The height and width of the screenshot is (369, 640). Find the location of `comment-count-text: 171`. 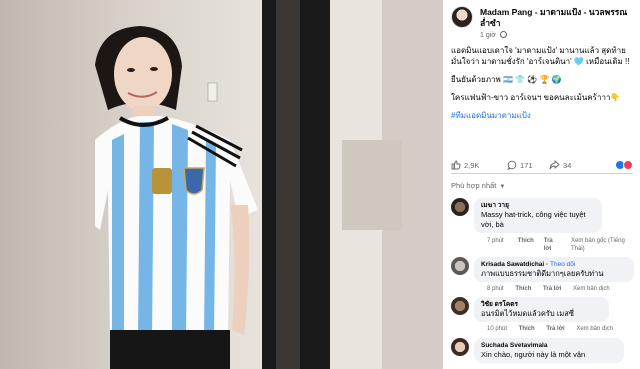

comment-count-text: 171 is located at coordinates (526, 165).